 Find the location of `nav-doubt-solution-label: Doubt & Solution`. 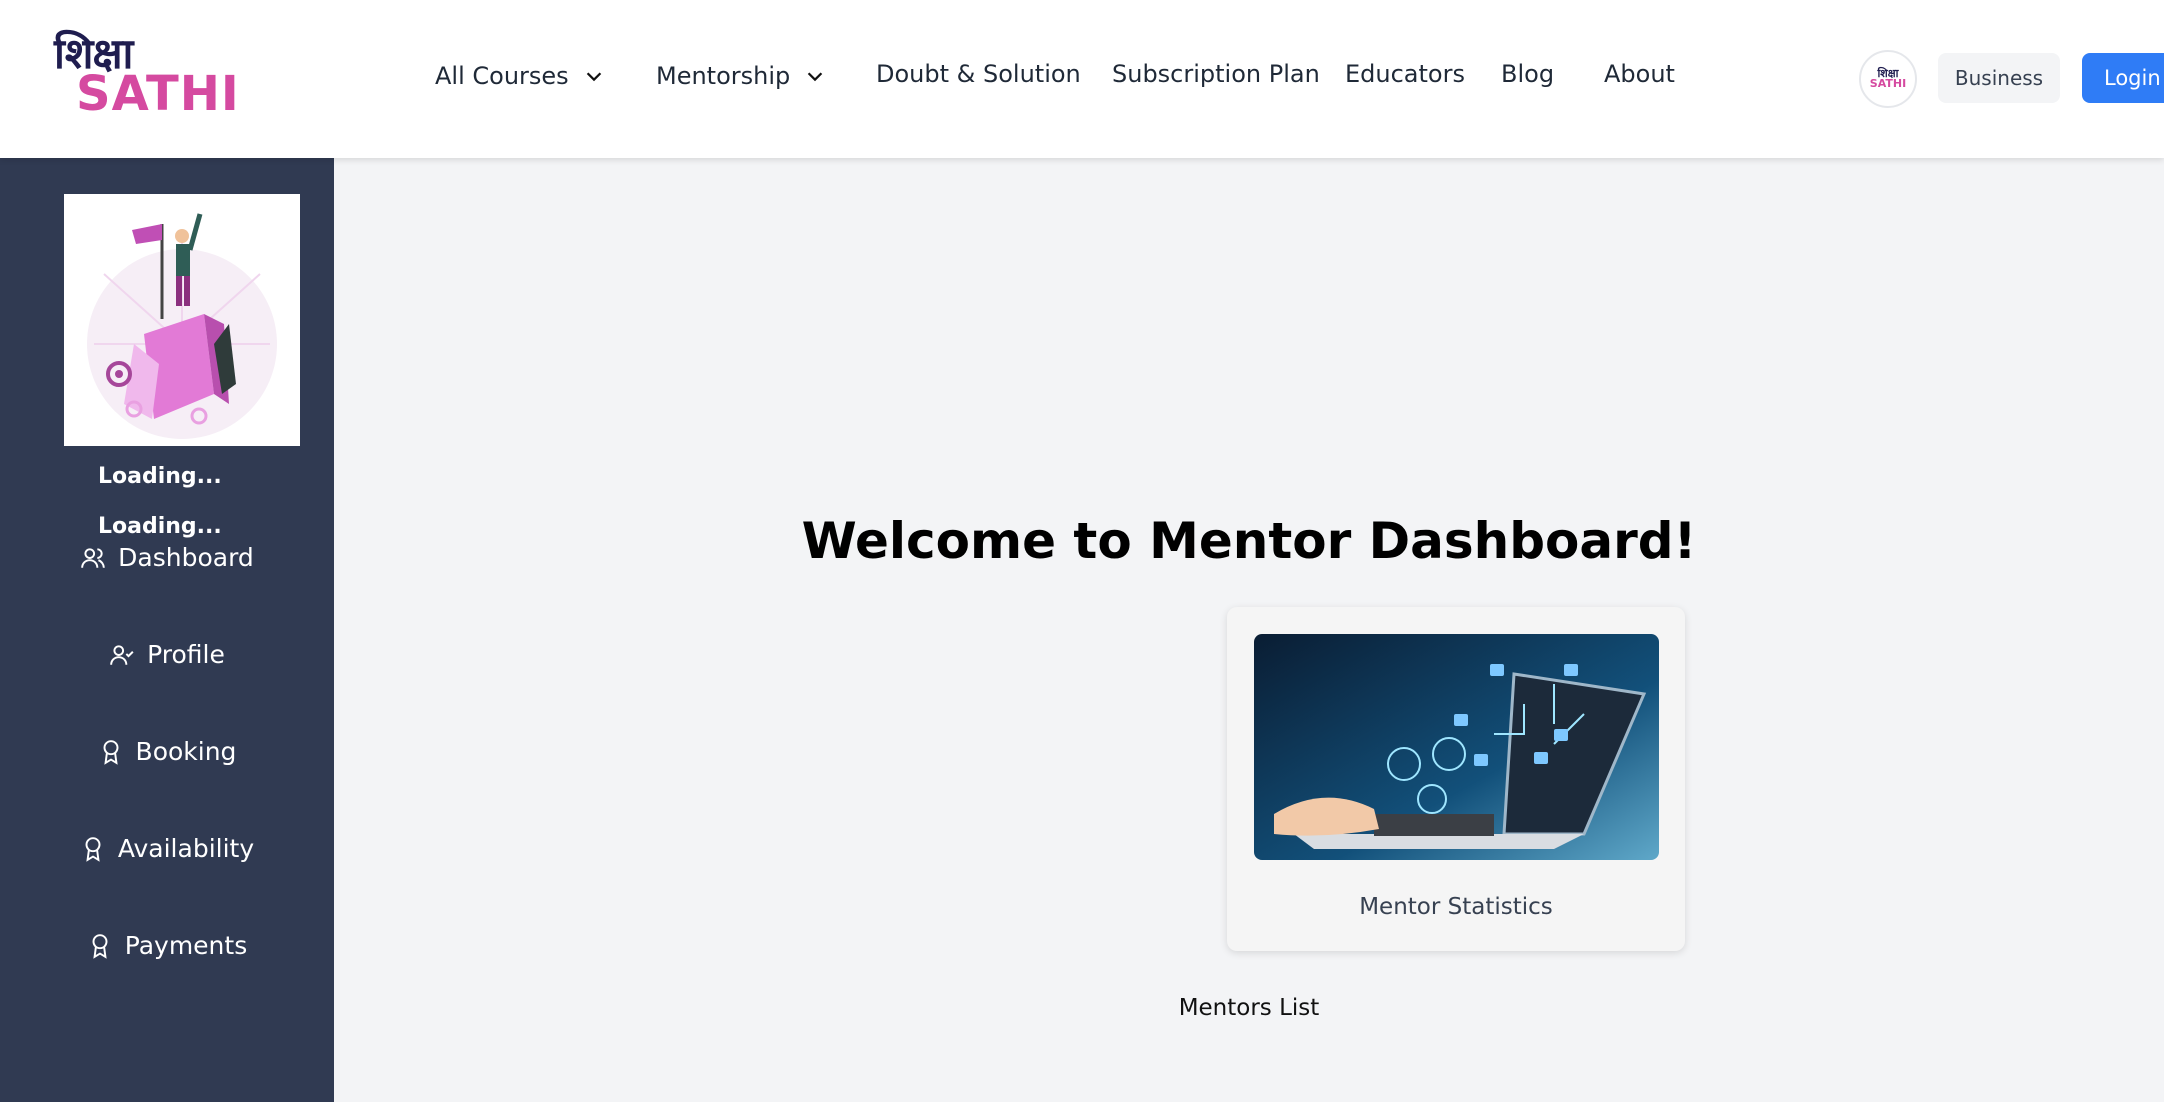

nav-doubt-solution-label: Doubt & Solution is located at coordinates (978, 74).